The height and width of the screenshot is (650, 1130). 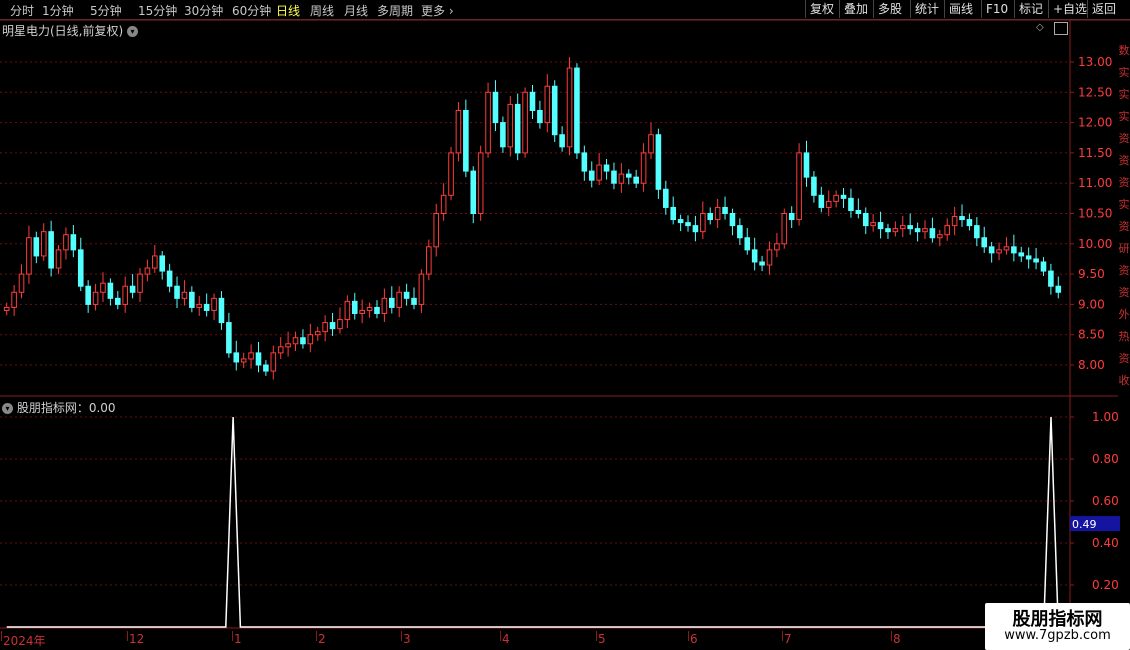 I want to click on indicator-axis-label: 1.00, so click(x=1105, y=417).